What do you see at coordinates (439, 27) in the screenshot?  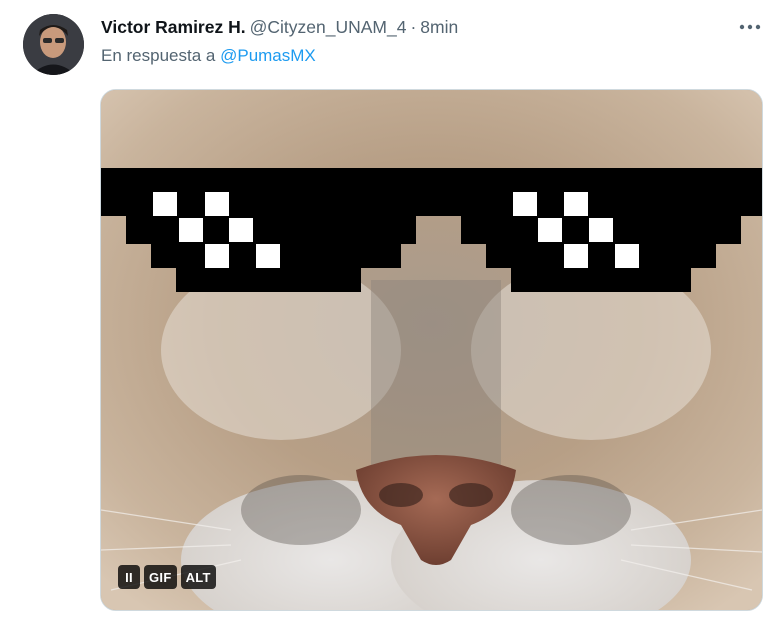 I see `tweet-timestamp: 8min` at bounding box center [439, 27].